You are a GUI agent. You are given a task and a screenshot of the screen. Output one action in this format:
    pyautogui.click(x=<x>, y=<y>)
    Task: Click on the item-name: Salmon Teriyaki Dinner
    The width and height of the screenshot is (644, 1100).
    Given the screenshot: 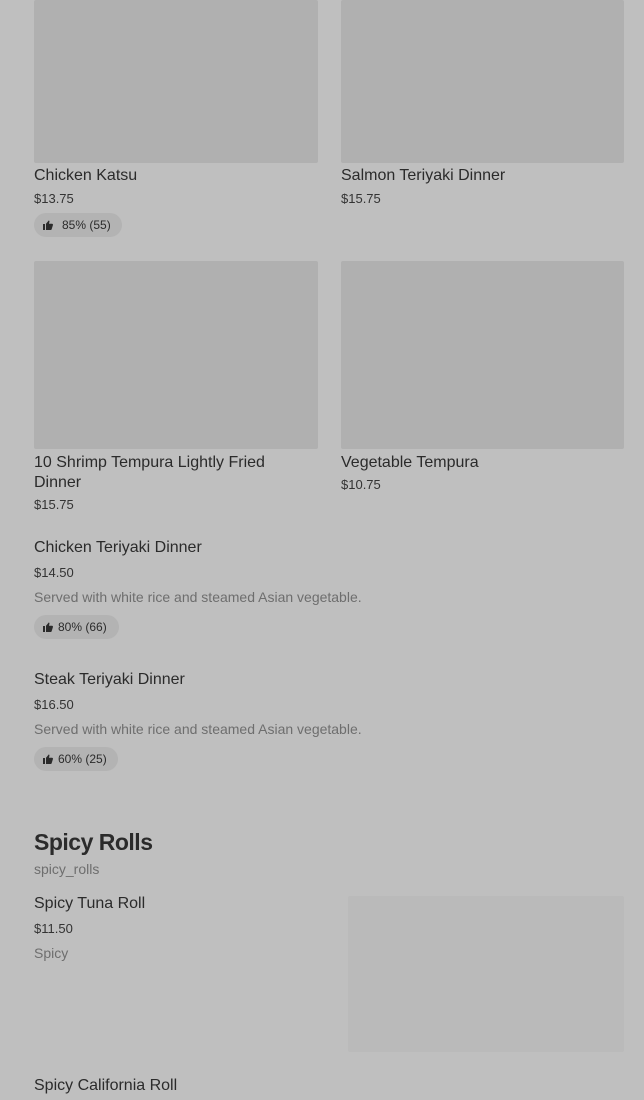 What is the action you would take?
    pyautogui.click(x=423, y=175)
    